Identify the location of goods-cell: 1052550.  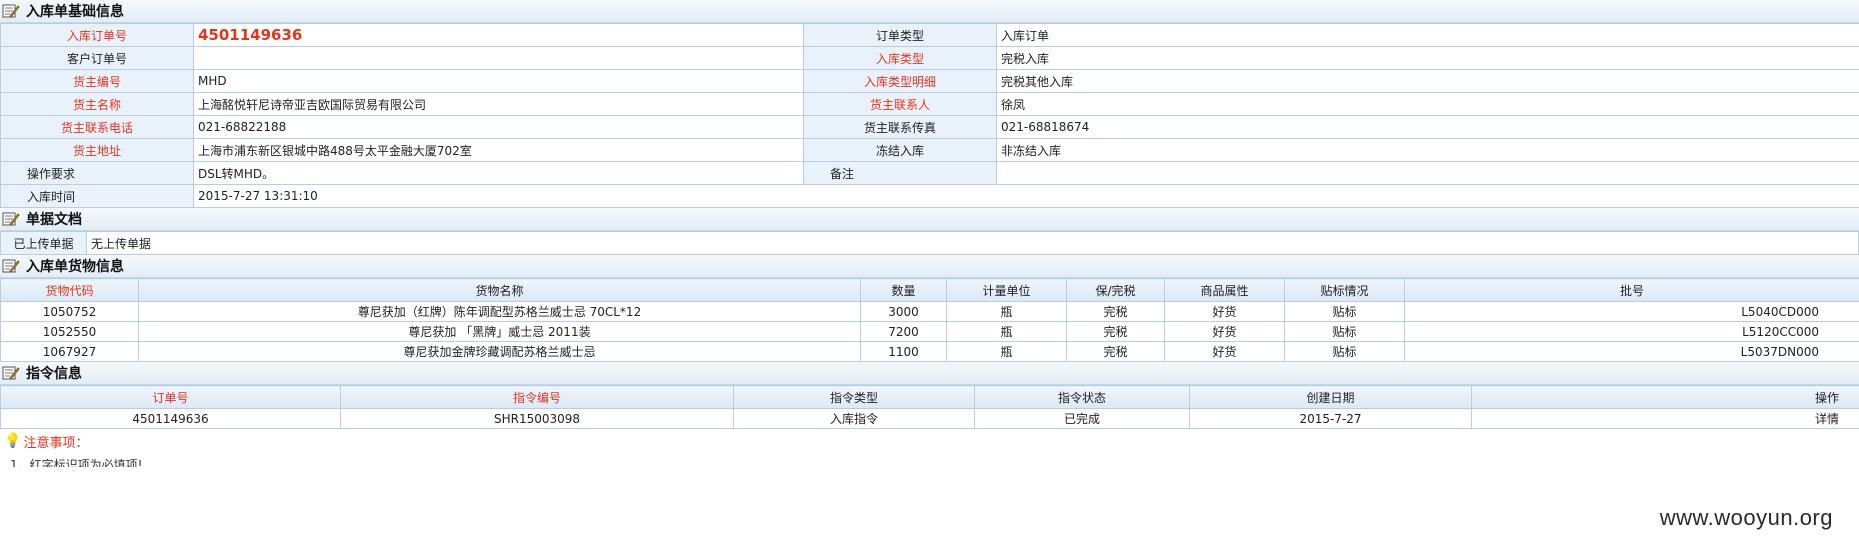
(69, 331).